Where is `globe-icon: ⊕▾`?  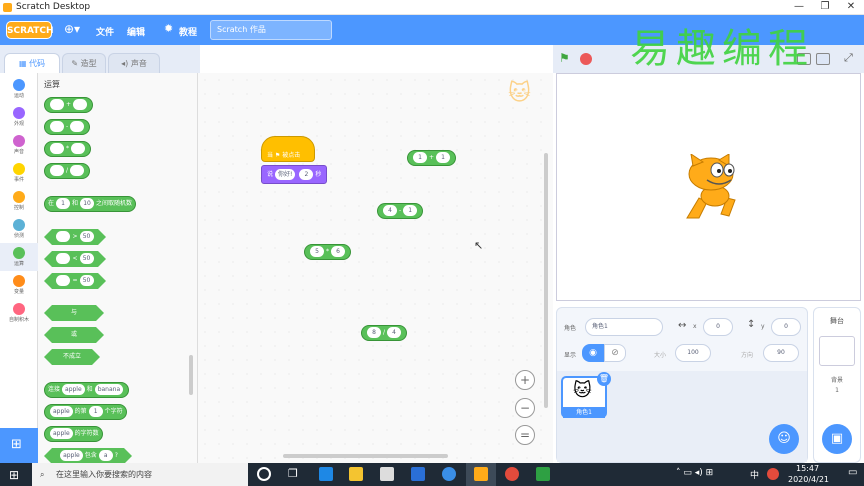 globe-icon: ⊕▾ is located at coordinates (72, 29).